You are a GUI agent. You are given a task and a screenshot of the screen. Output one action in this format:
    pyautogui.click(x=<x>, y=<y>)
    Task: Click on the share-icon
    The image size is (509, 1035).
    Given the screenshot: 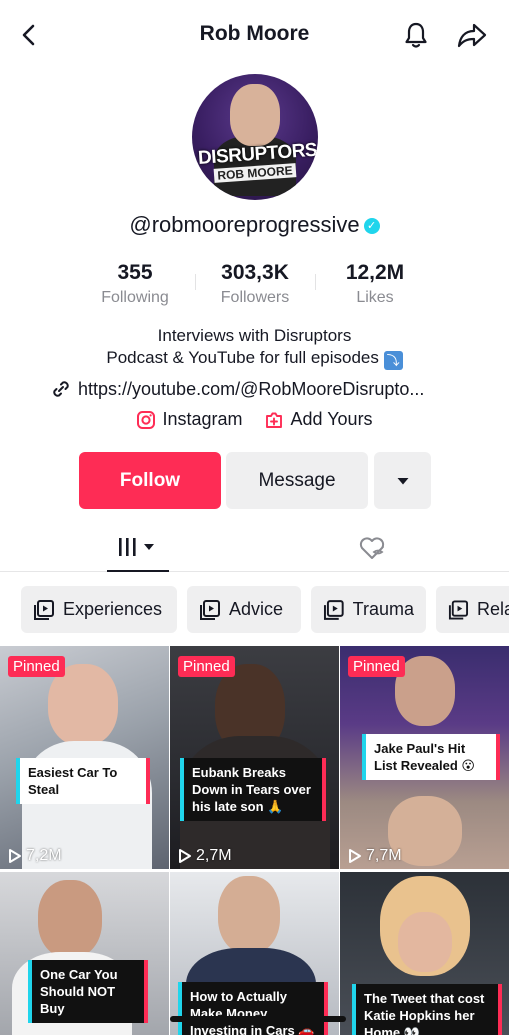 What is the action you would take?
    pyautogui.click(x=472, y=35)
    